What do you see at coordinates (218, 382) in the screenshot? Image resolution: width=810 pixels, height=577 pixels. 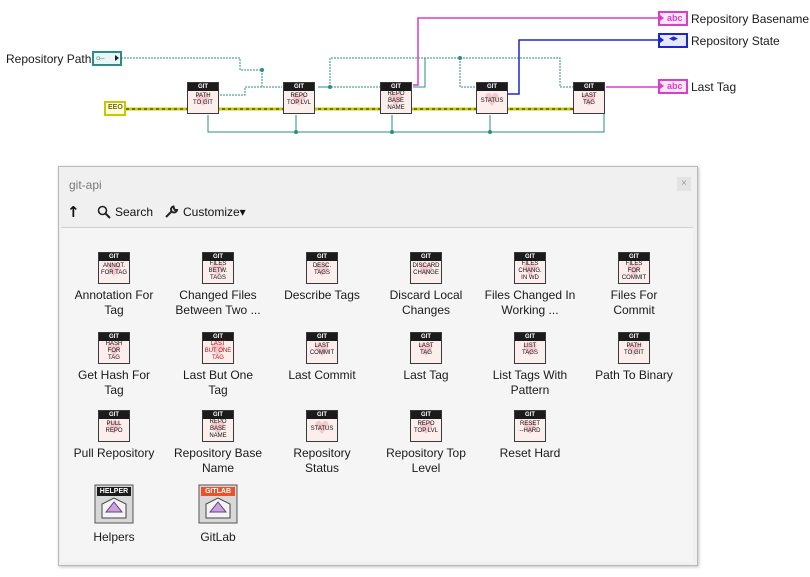 I see `item-label: Last But One Tag` at bounding box center [218, 382].